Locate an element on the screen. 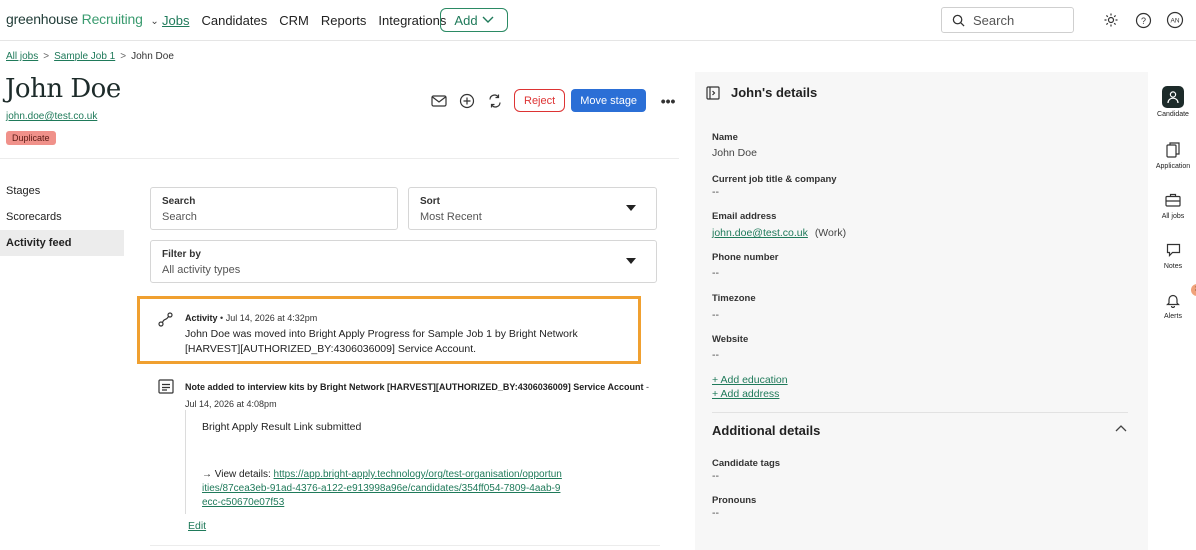 This screenshot has height=550, width=1196. activity-time: Jul 14, 2026 at 4:32pm is located at coordinates (271, 318).